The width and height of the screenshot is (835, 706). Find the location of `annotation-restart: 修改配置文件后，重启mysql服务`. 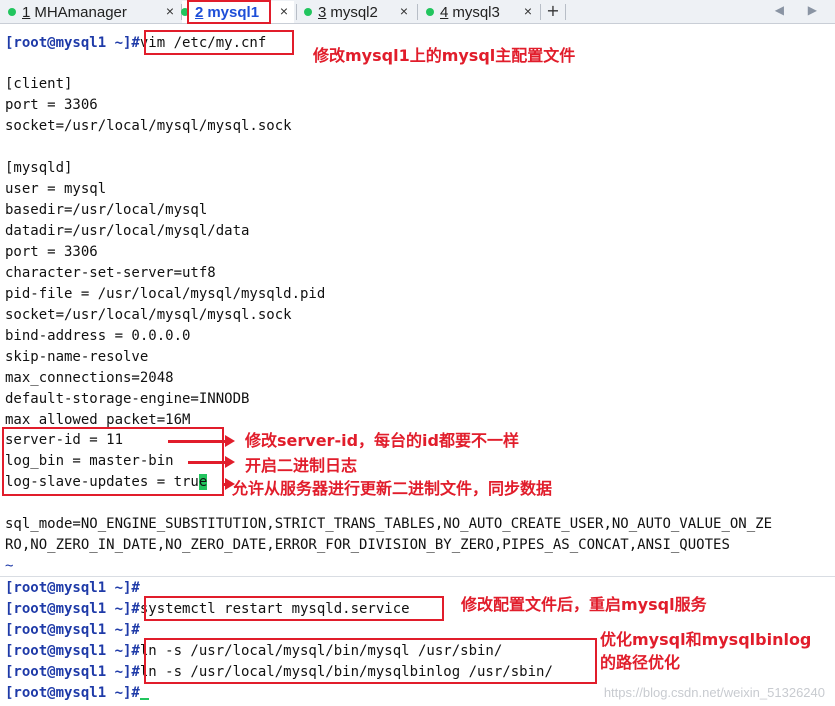

annotation-restart: 修改配置文件后，重启mysql服务 is located at coordinates (584, 604).